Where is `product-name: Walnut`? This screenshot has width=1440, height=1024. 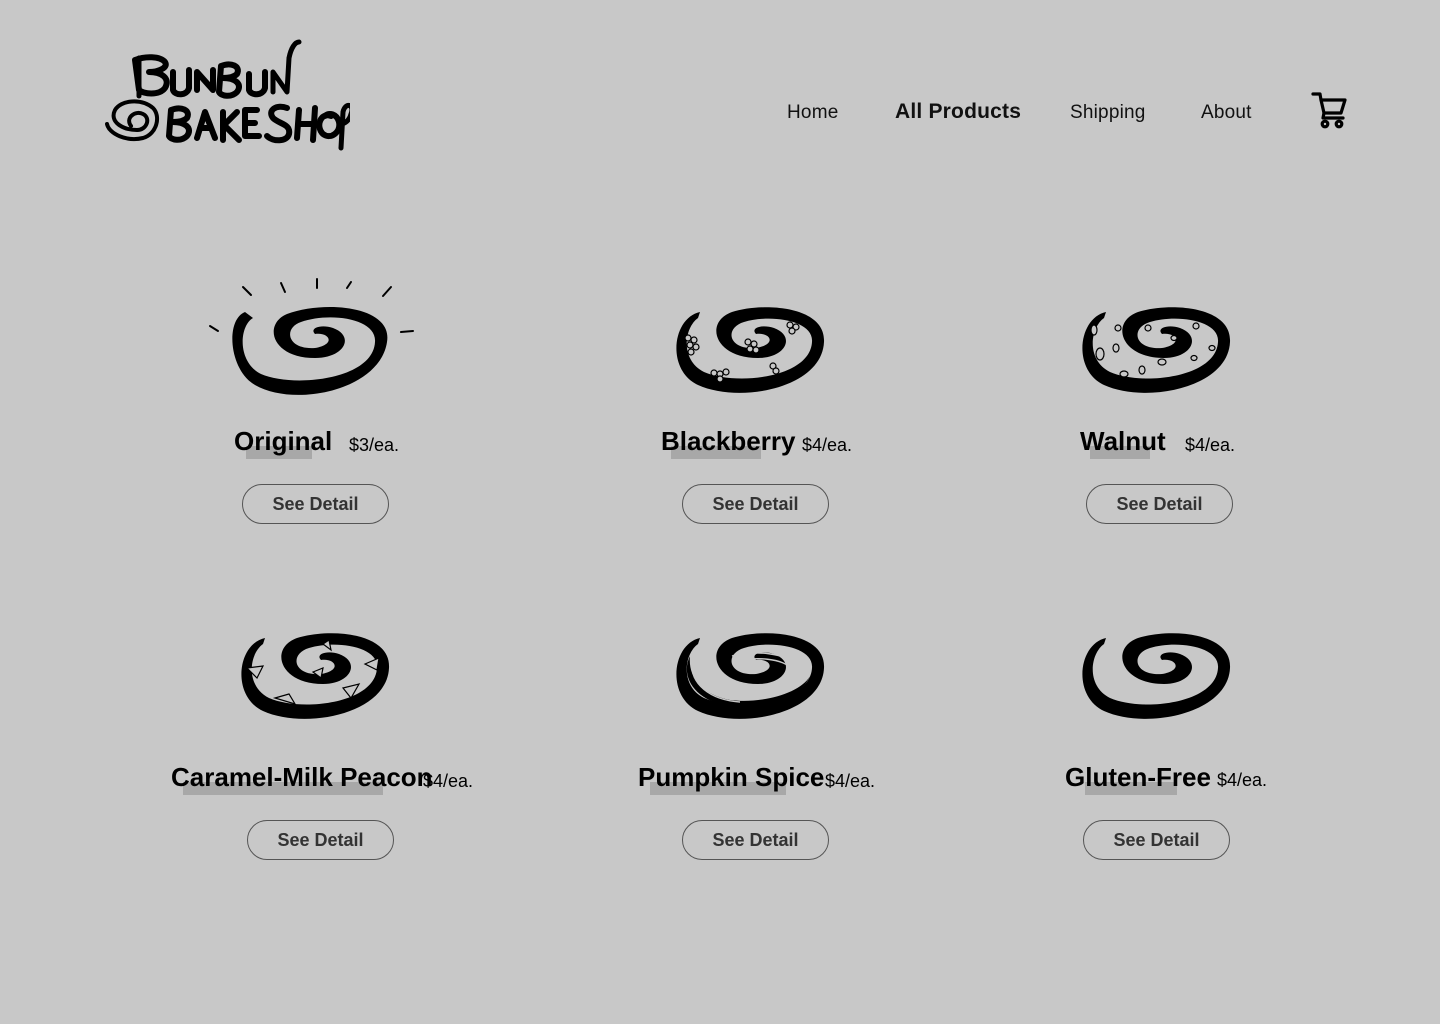 product-name: Walnut is located at coordinates (1123, 441).